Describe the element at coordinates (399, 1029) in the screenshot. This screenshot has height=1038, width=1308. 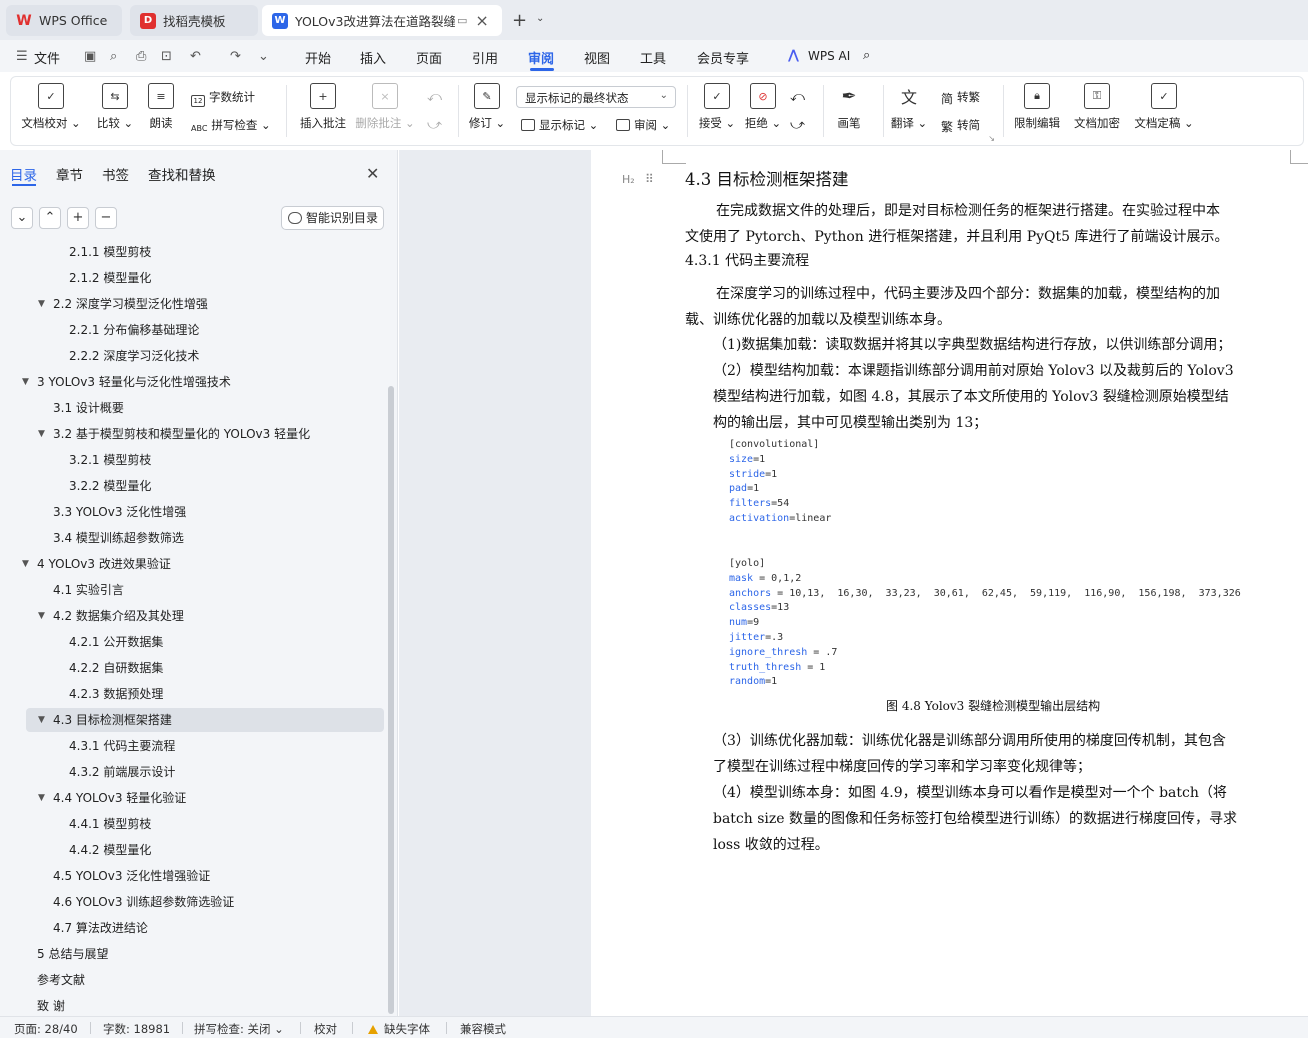
I see `missing-font-status: 缺失字体` at that location.